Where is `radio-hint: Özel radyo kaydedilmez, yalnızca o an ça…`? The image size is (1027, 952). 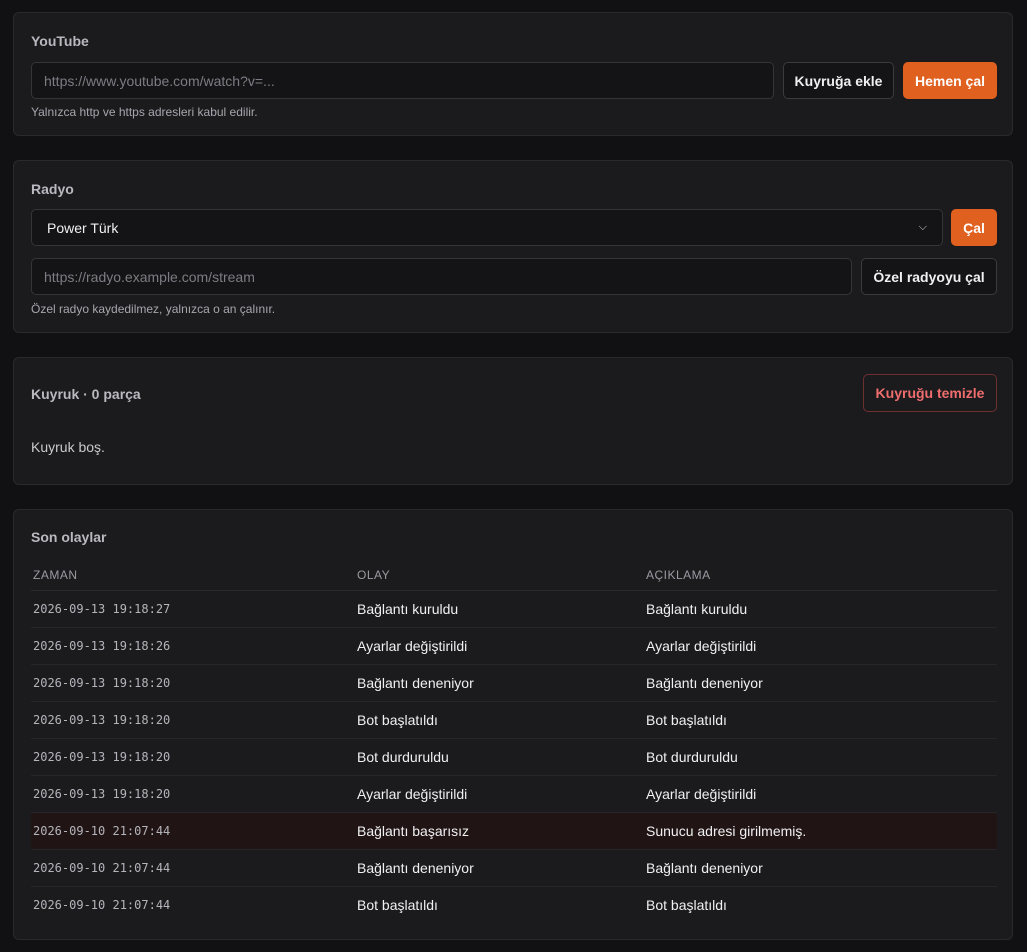
radio-hint: Özel radyo kaydedilmez, yalnızca o an ça… is located at coordinates (153, 309).